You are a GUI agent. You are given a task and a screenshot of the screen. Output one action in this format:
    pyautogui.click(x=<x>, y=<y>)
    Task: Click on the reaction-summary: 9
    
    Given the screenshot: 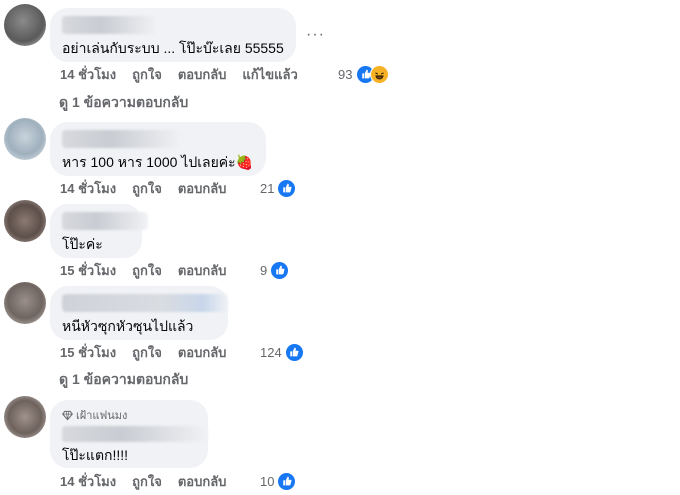 What is the action you would take?
    pyautogui.click(x=275, y=270)
    